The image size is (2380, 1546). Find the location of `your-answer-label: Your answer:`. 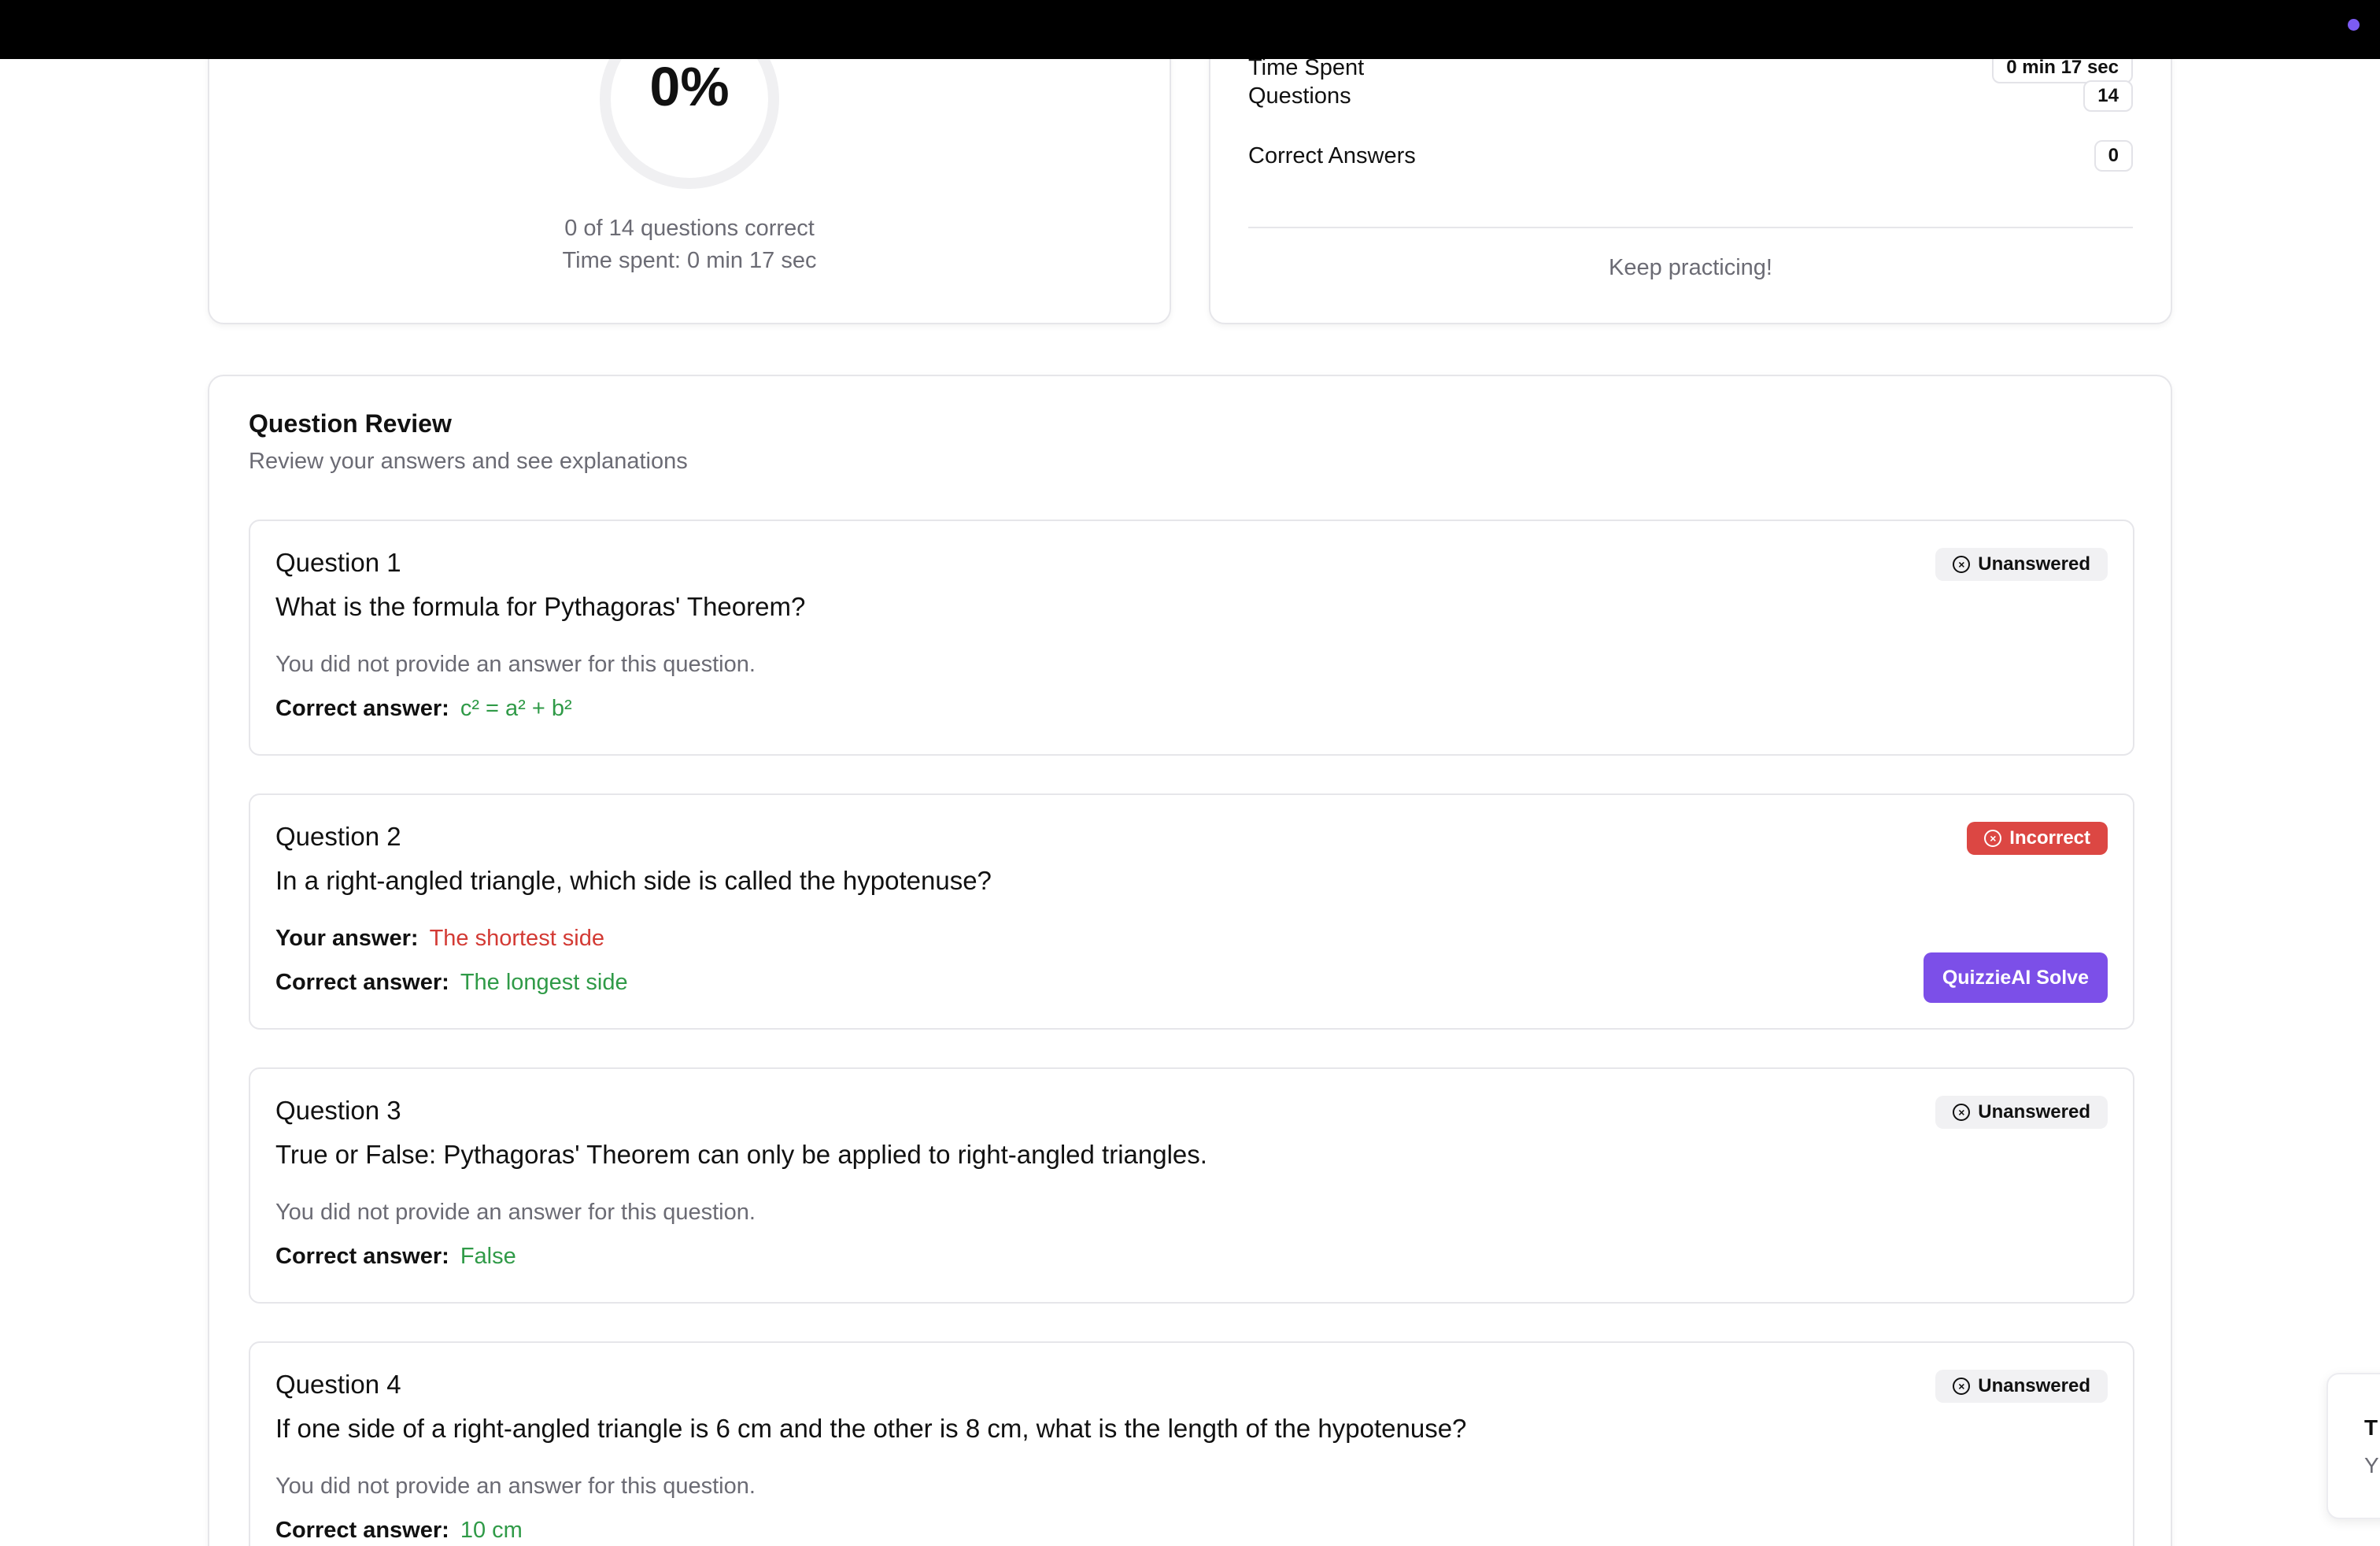

your-answer-label: Your answer: is located at coordinates (347, 938).